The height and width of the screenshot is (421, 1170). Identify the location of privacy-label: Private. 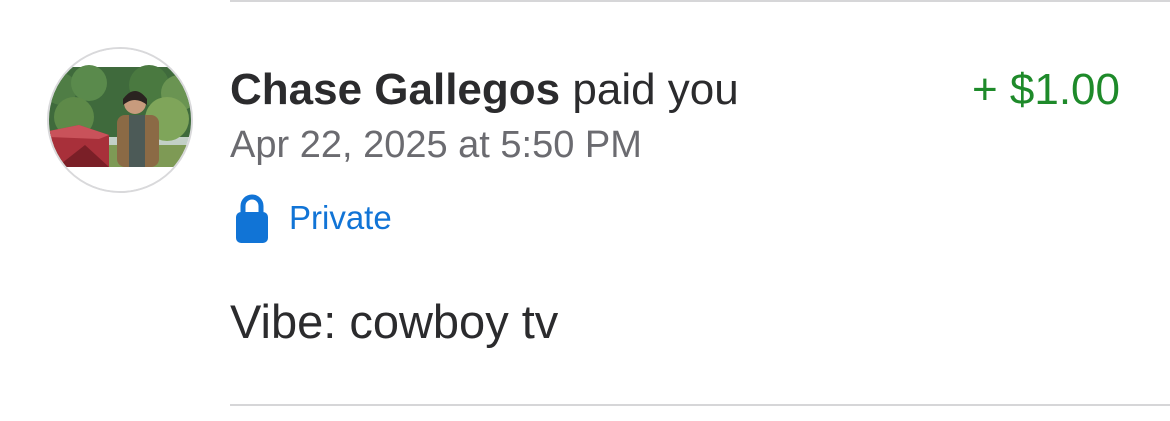
(340, 217).